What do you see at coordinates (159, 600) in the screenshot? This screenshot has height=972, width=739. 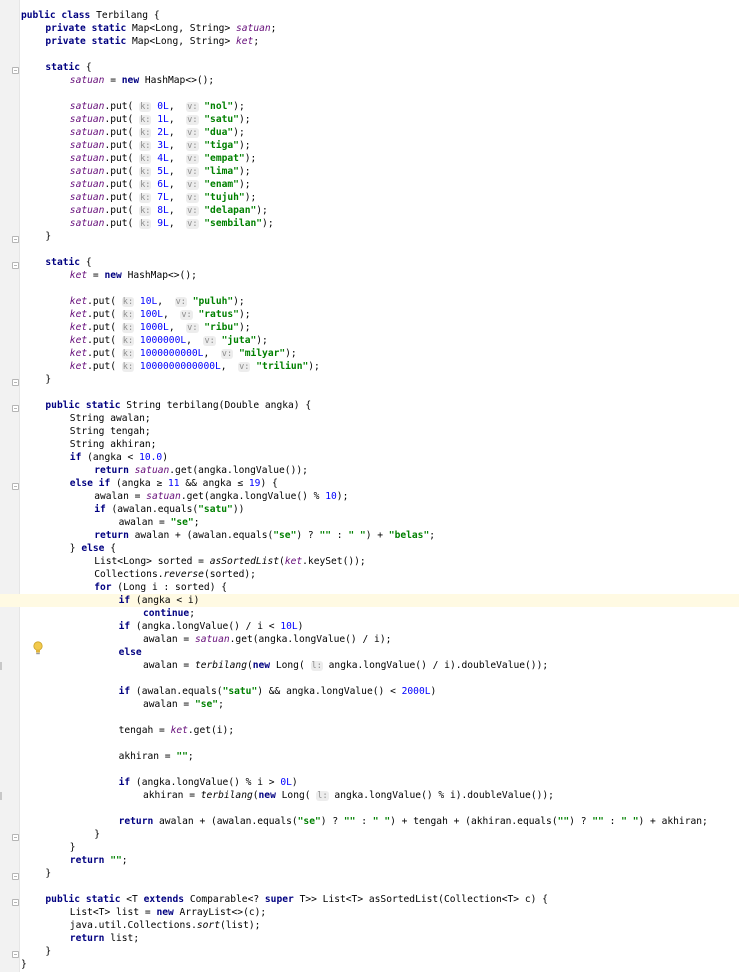 I see `code-text: if (angka < i)` at bounding box center [159, 600].